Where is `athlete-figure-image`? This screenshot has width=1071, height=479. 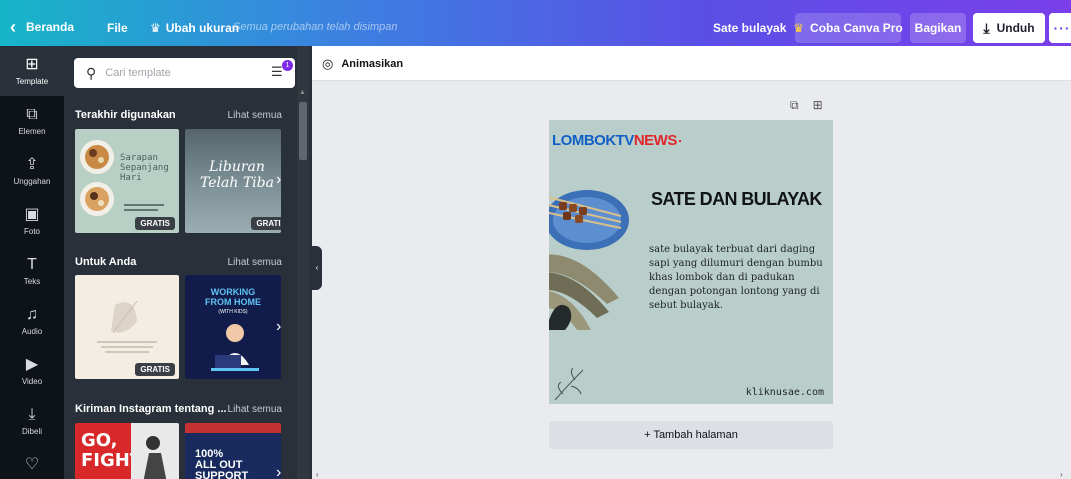 athlete-figure-image is located at coordinates (155, 457).